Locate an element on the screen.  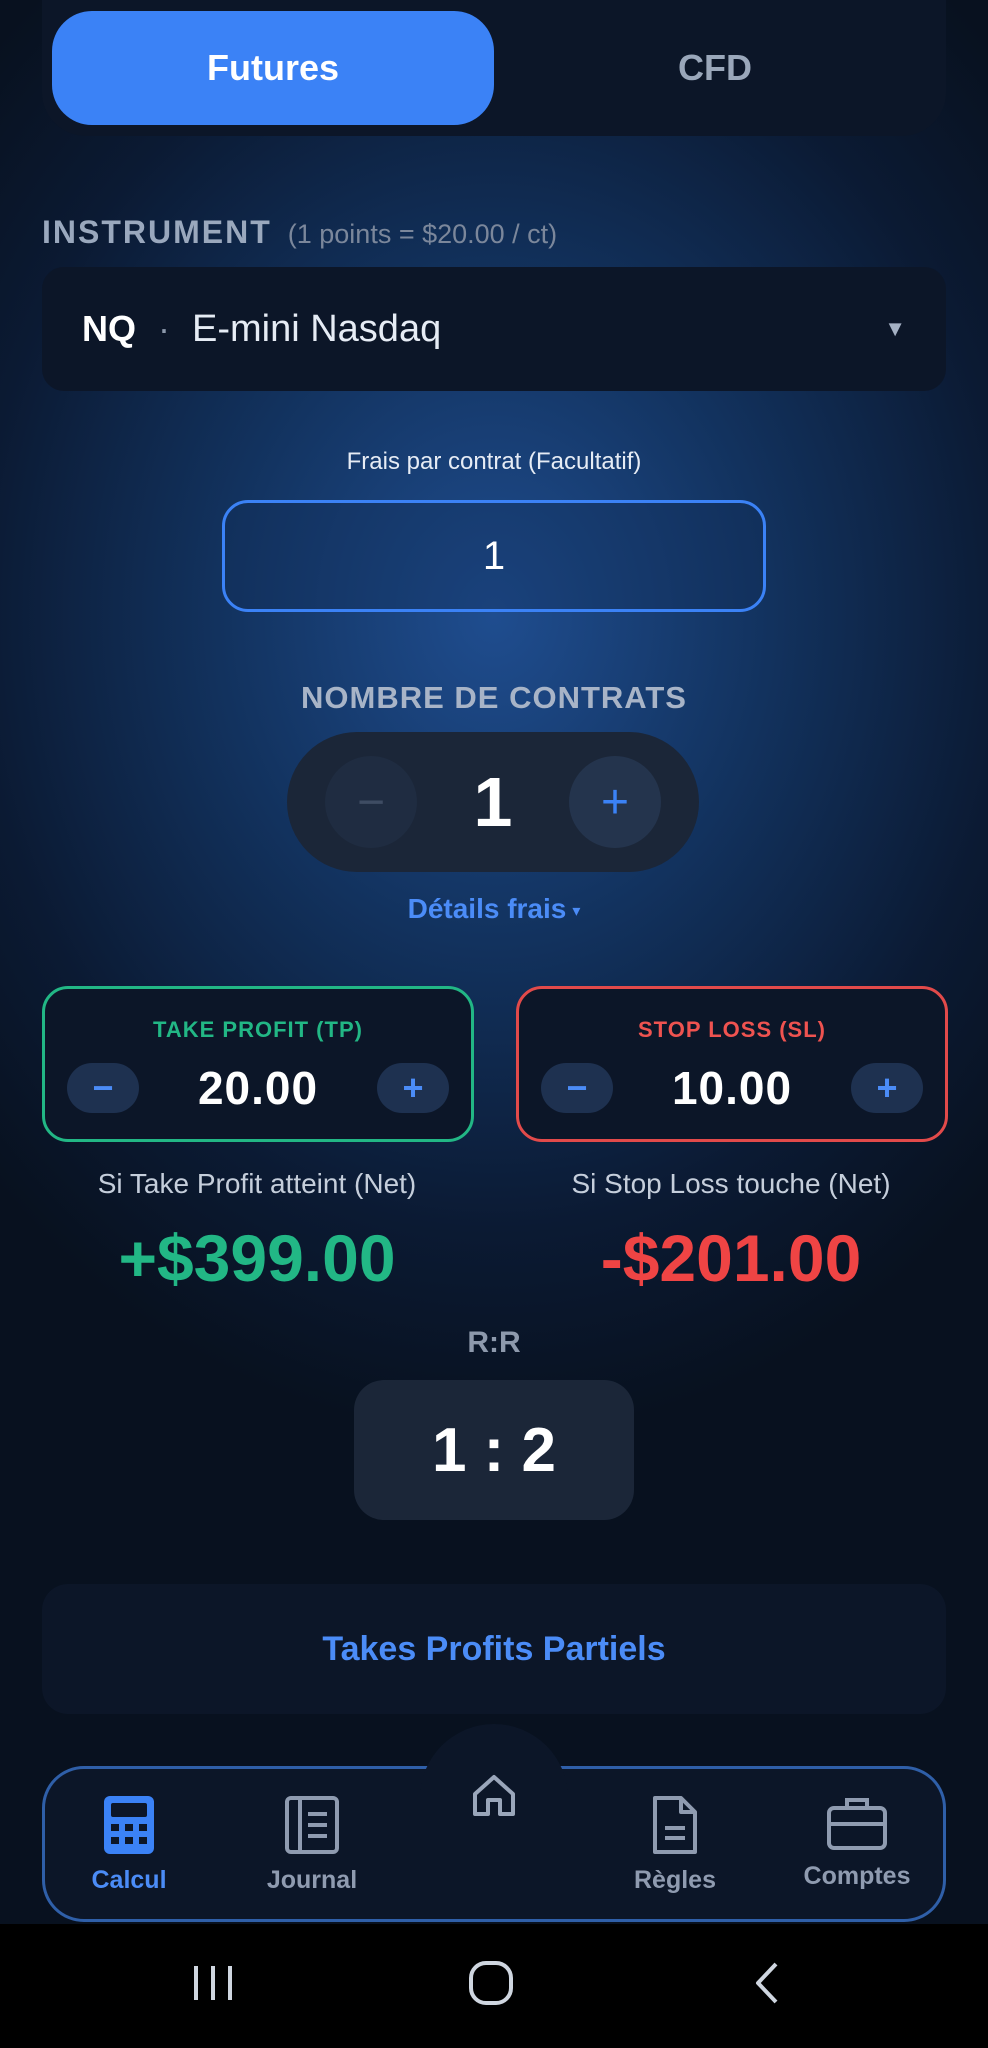
fees-input: 1 is located at coordinates (494, 556).